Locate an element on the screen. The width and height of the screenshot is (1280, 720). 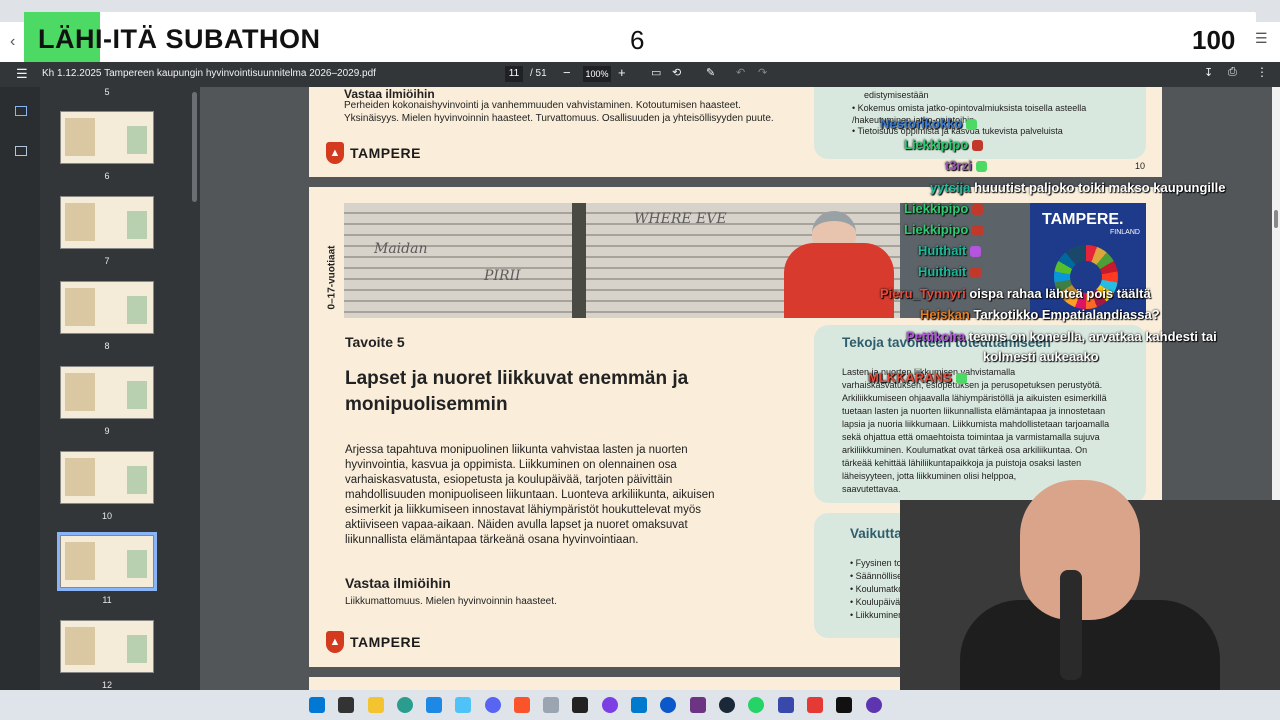
thumbnail-number: 12 is located at coordinates (106, 685).